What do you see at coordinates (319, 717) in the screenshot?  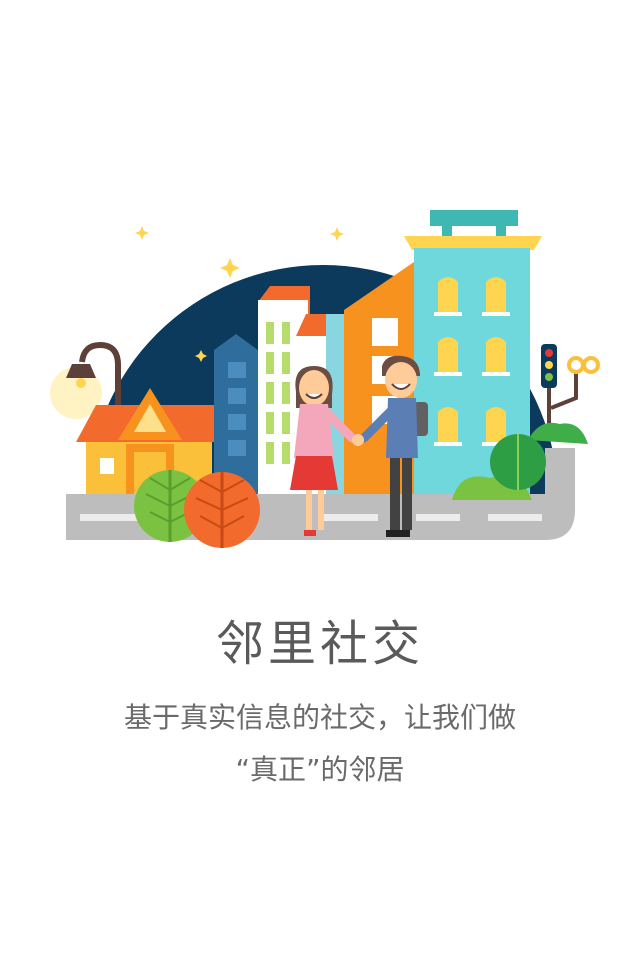 I see `description-line-1: 基于真实信息的社交，让我们做` at bounding box center [319, 717].